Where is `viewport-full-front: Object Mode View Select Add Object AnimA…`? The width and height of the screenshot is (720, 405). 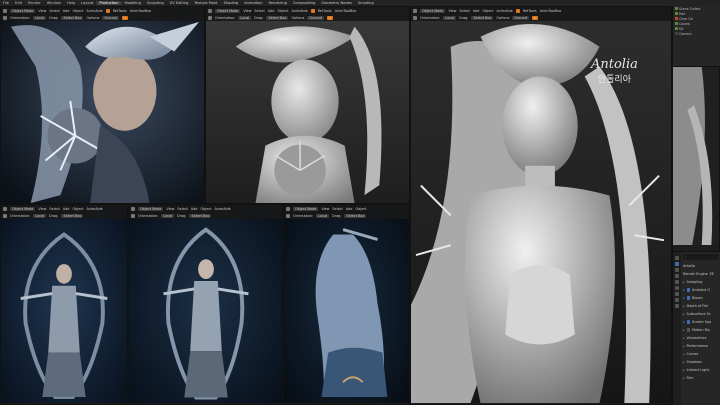 viewport-full-front: Object Mode View Select Add Object AnimA… is located at coordinates (64, 304).